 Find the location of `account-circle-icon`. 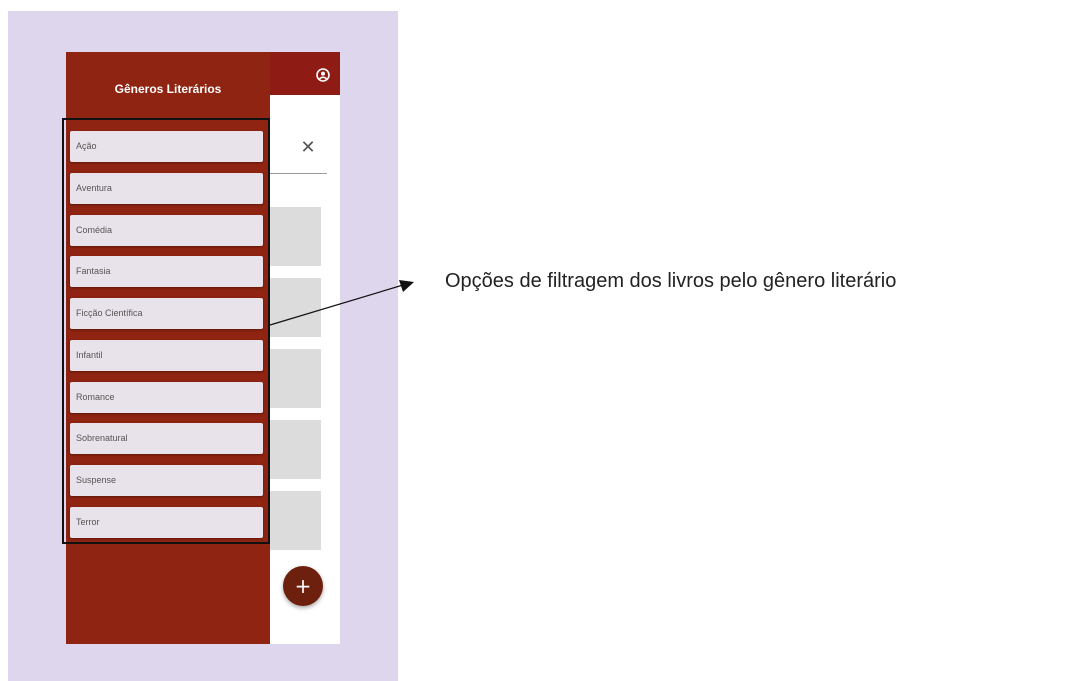

account-circle-icon is located at coordinates (323, 75).